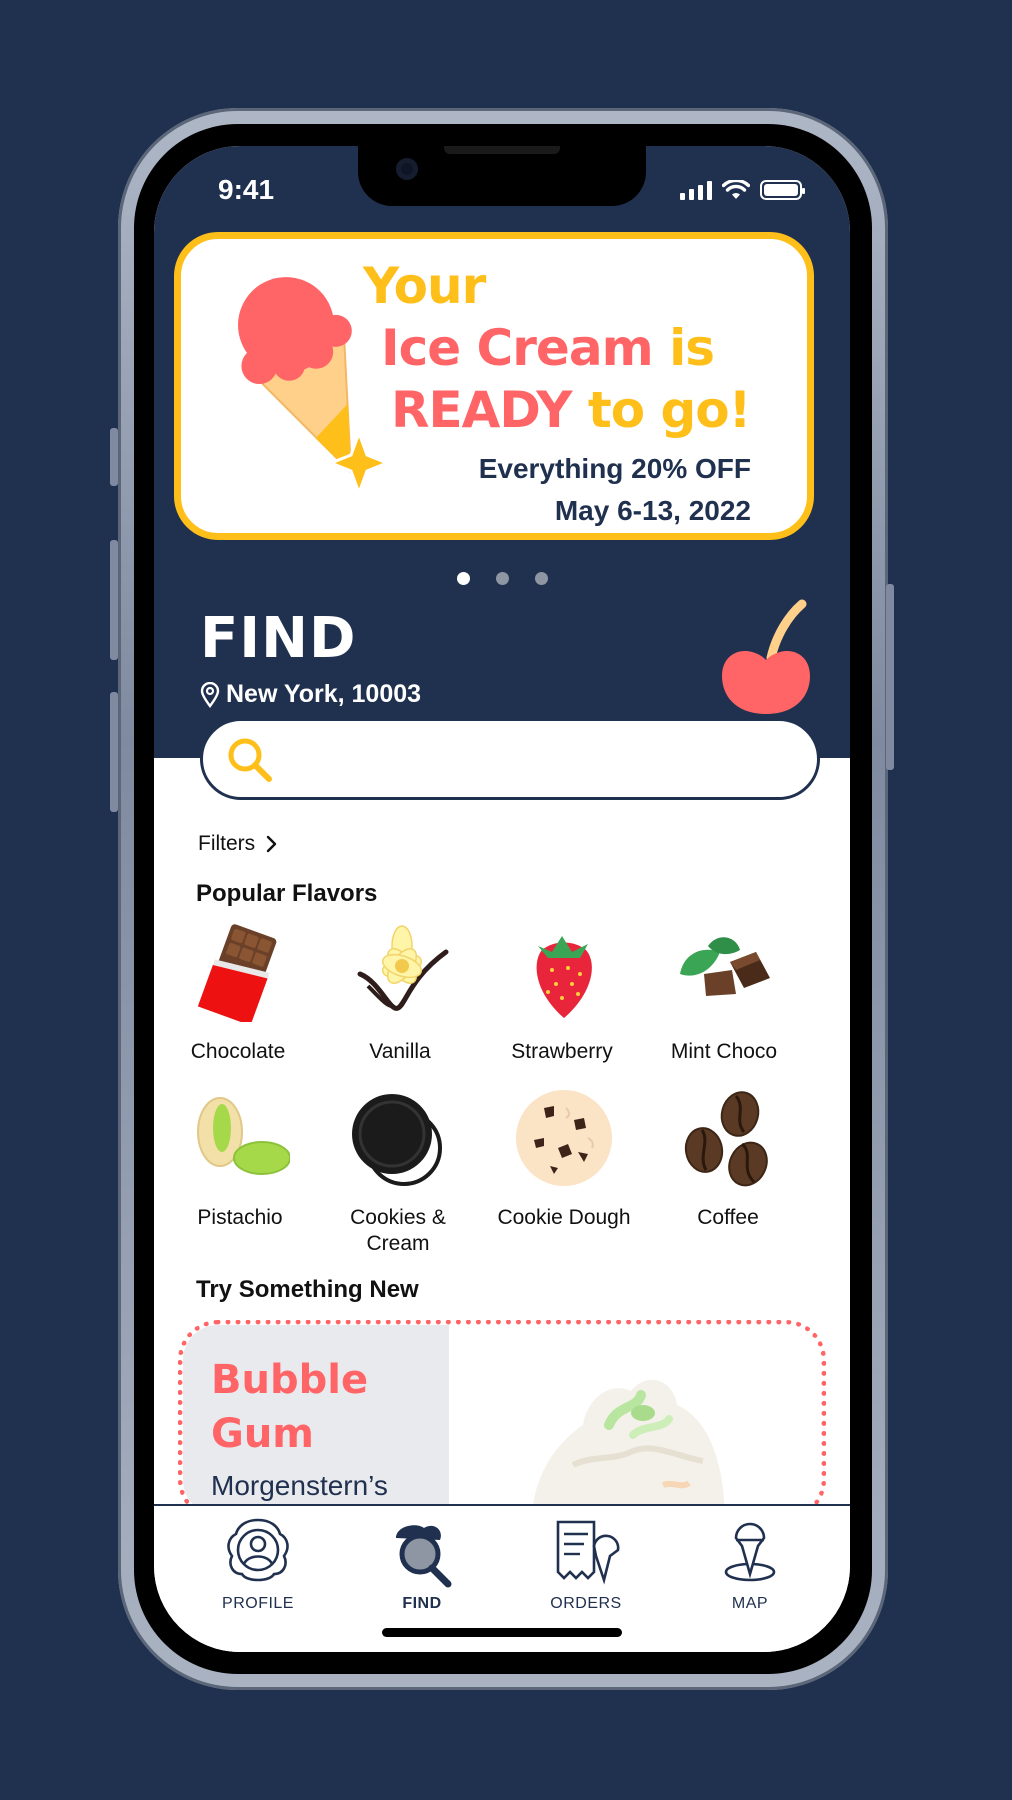  I want to click on cherry-icon, so click(766, 656).